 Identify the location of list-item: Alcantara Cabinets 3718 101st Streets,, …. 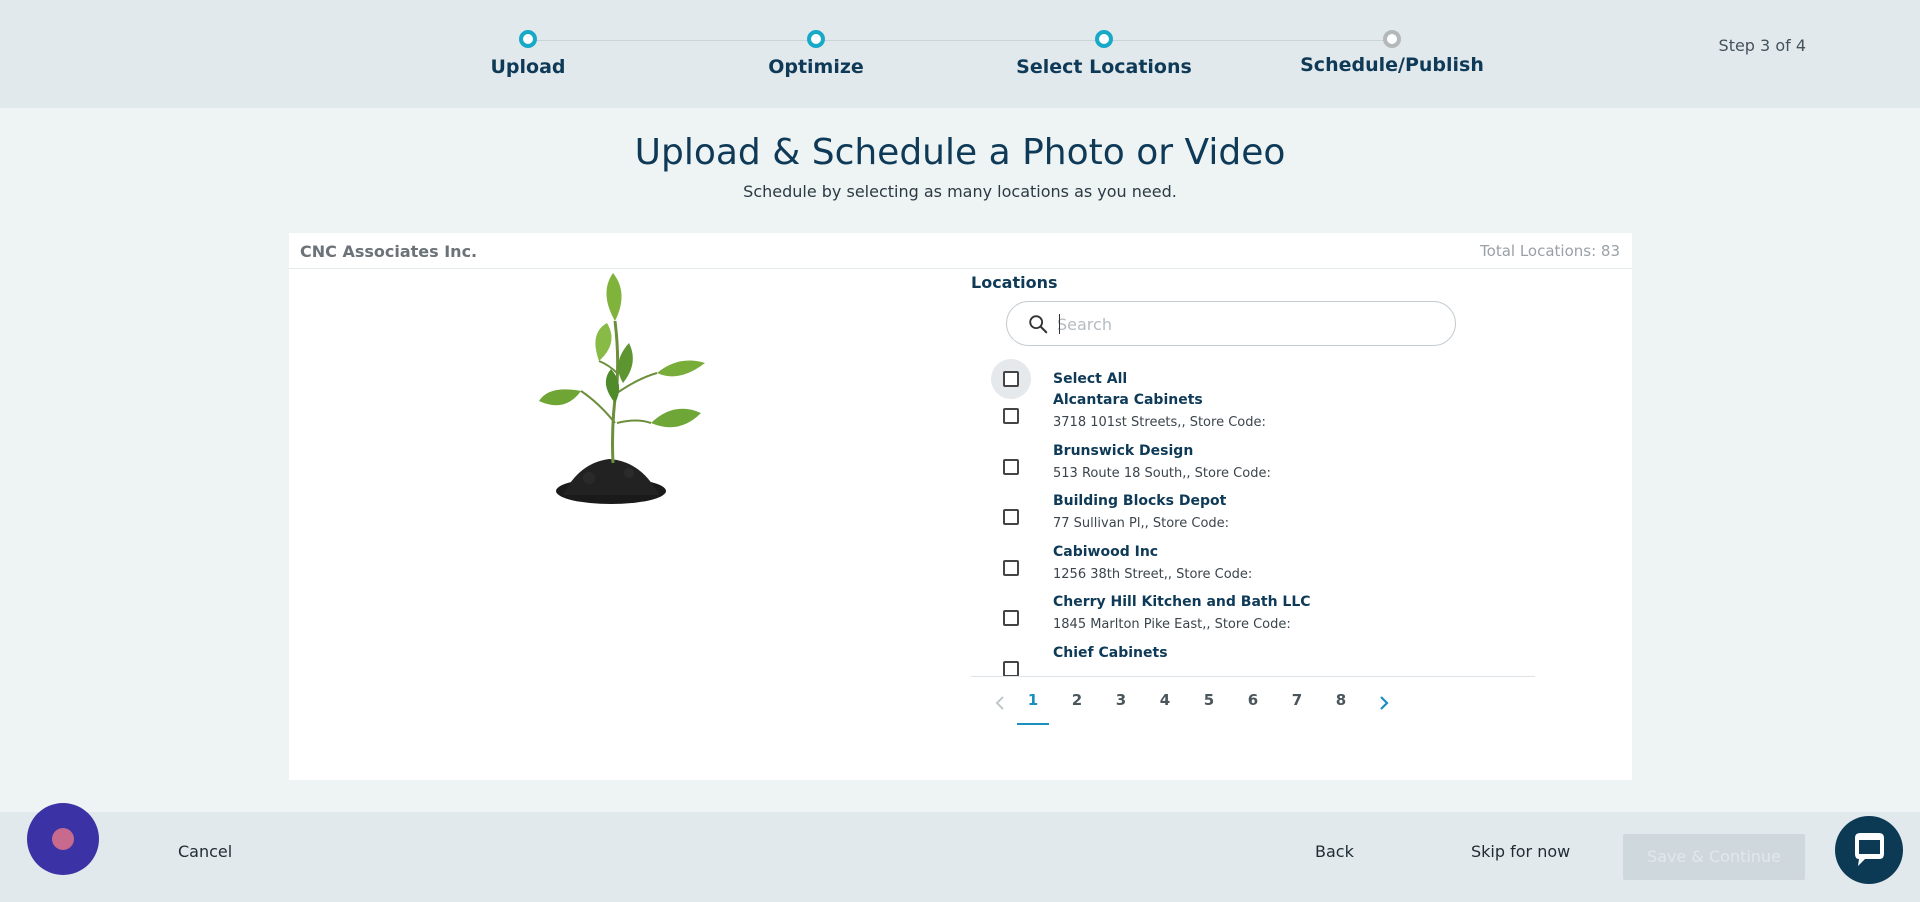
(1253, 417).